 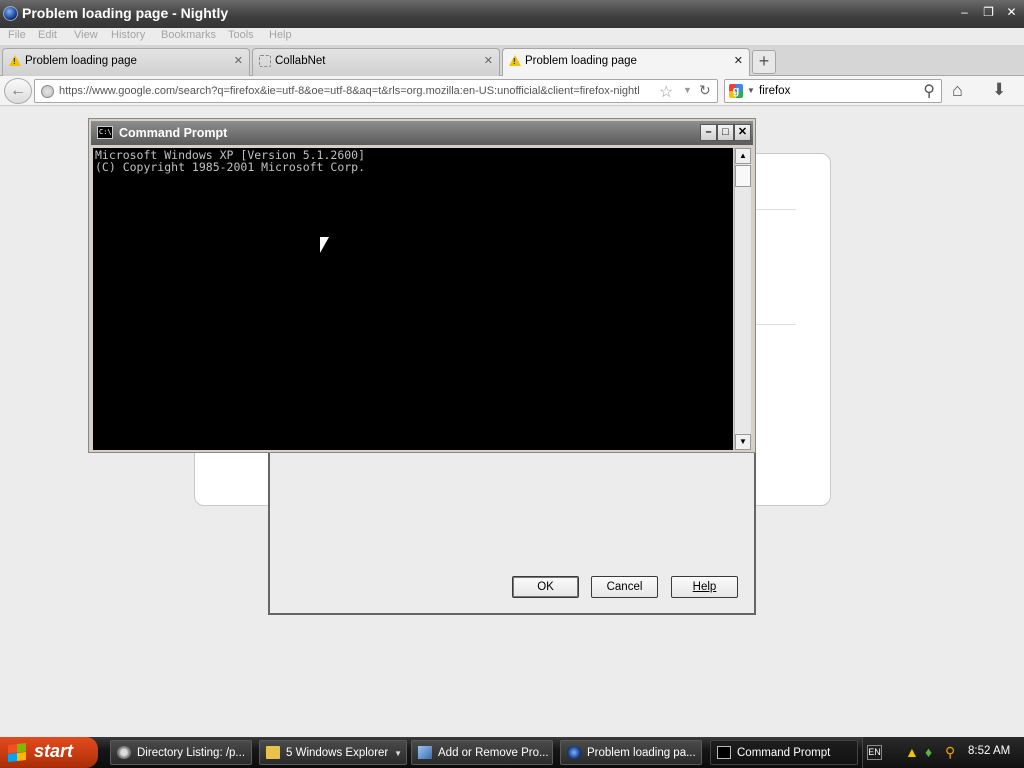 I want to click on window-title: Problem loading page - Nightly, so click(x=125, y=13).